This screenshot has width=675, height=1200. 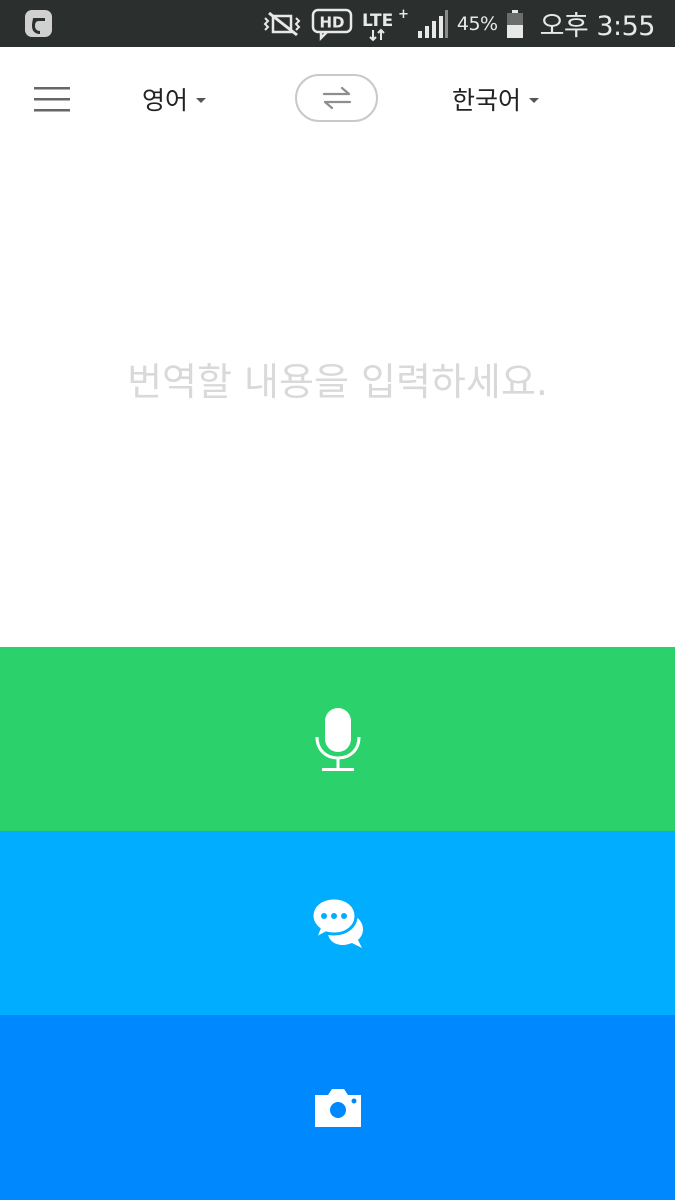 What do you see at coordinates (282, 23) in the screenshot?
I see `vibrate-icon` at bounding box center [282, 23].